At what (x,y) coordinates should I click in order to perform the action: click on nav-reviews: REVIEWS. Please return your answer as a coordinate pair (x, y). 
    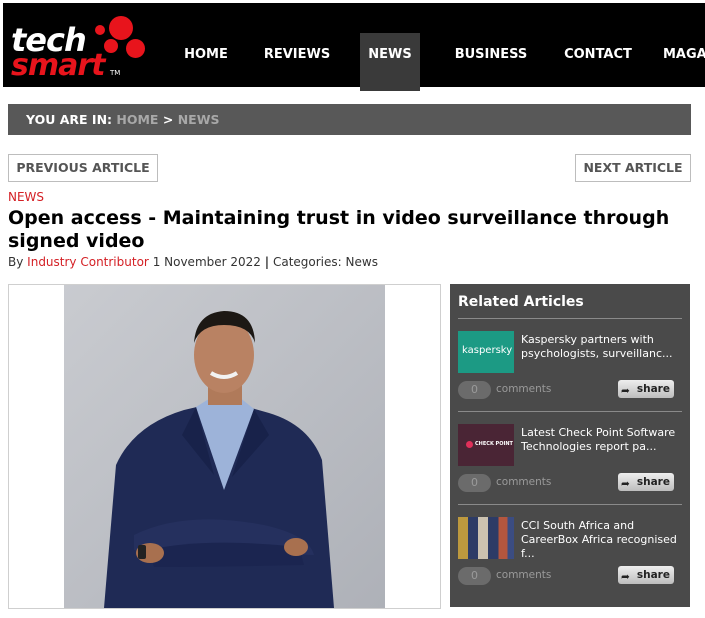
    Looking at the image, I should click on (297, 62).